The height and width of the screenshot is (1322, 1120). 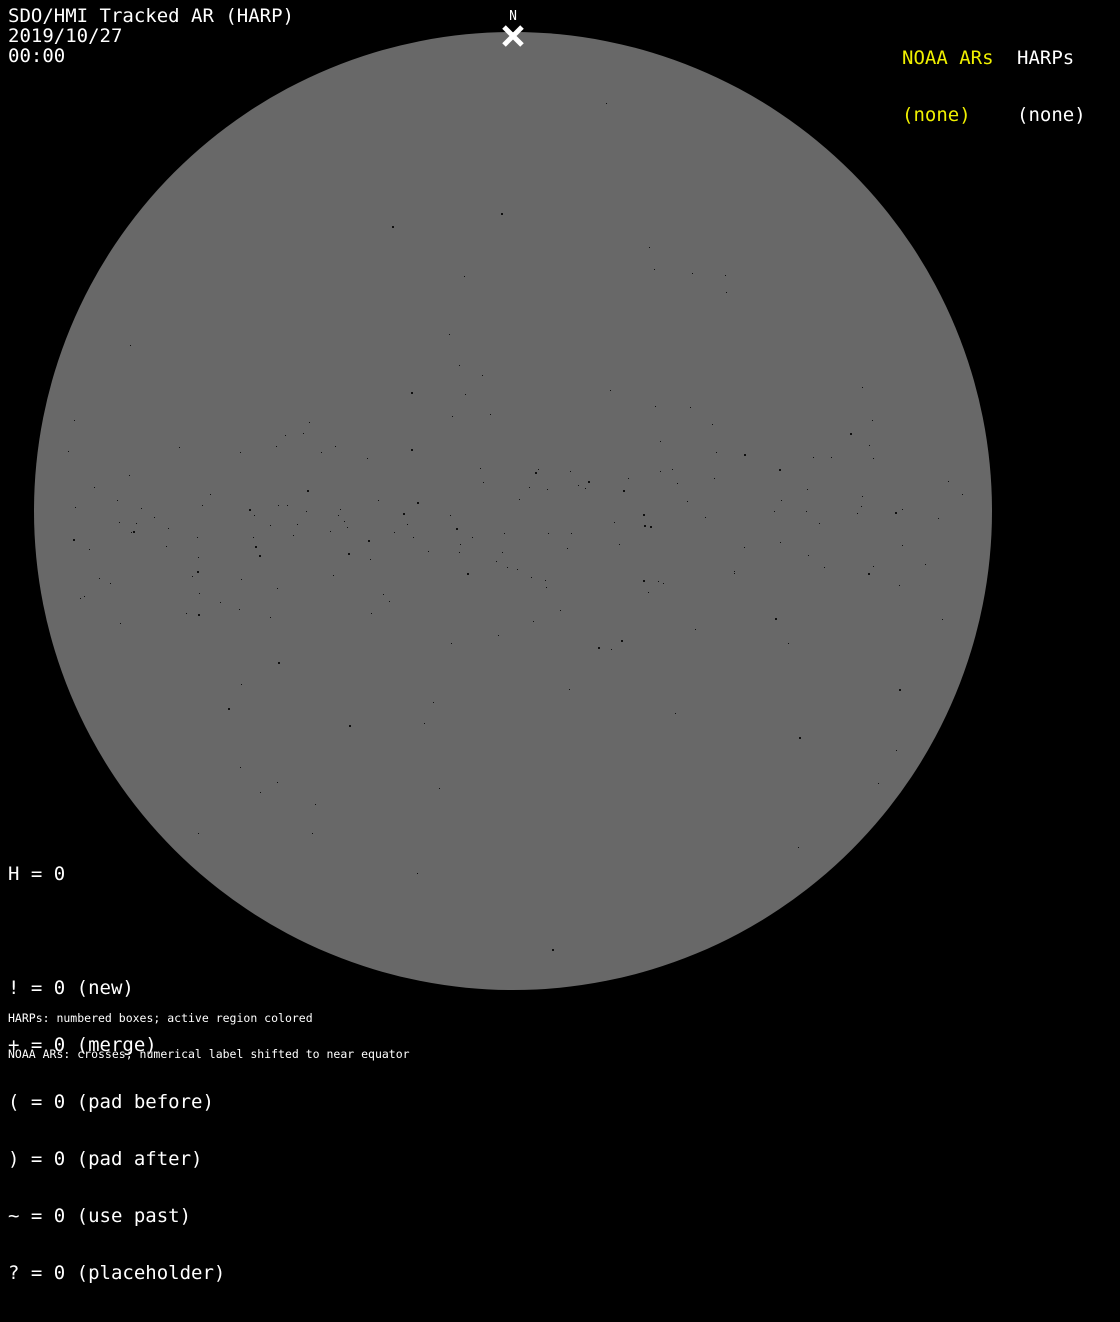 I want to click on page-title: SDO/HMI Tracked AR (HARP), so click(x=151, y=16).